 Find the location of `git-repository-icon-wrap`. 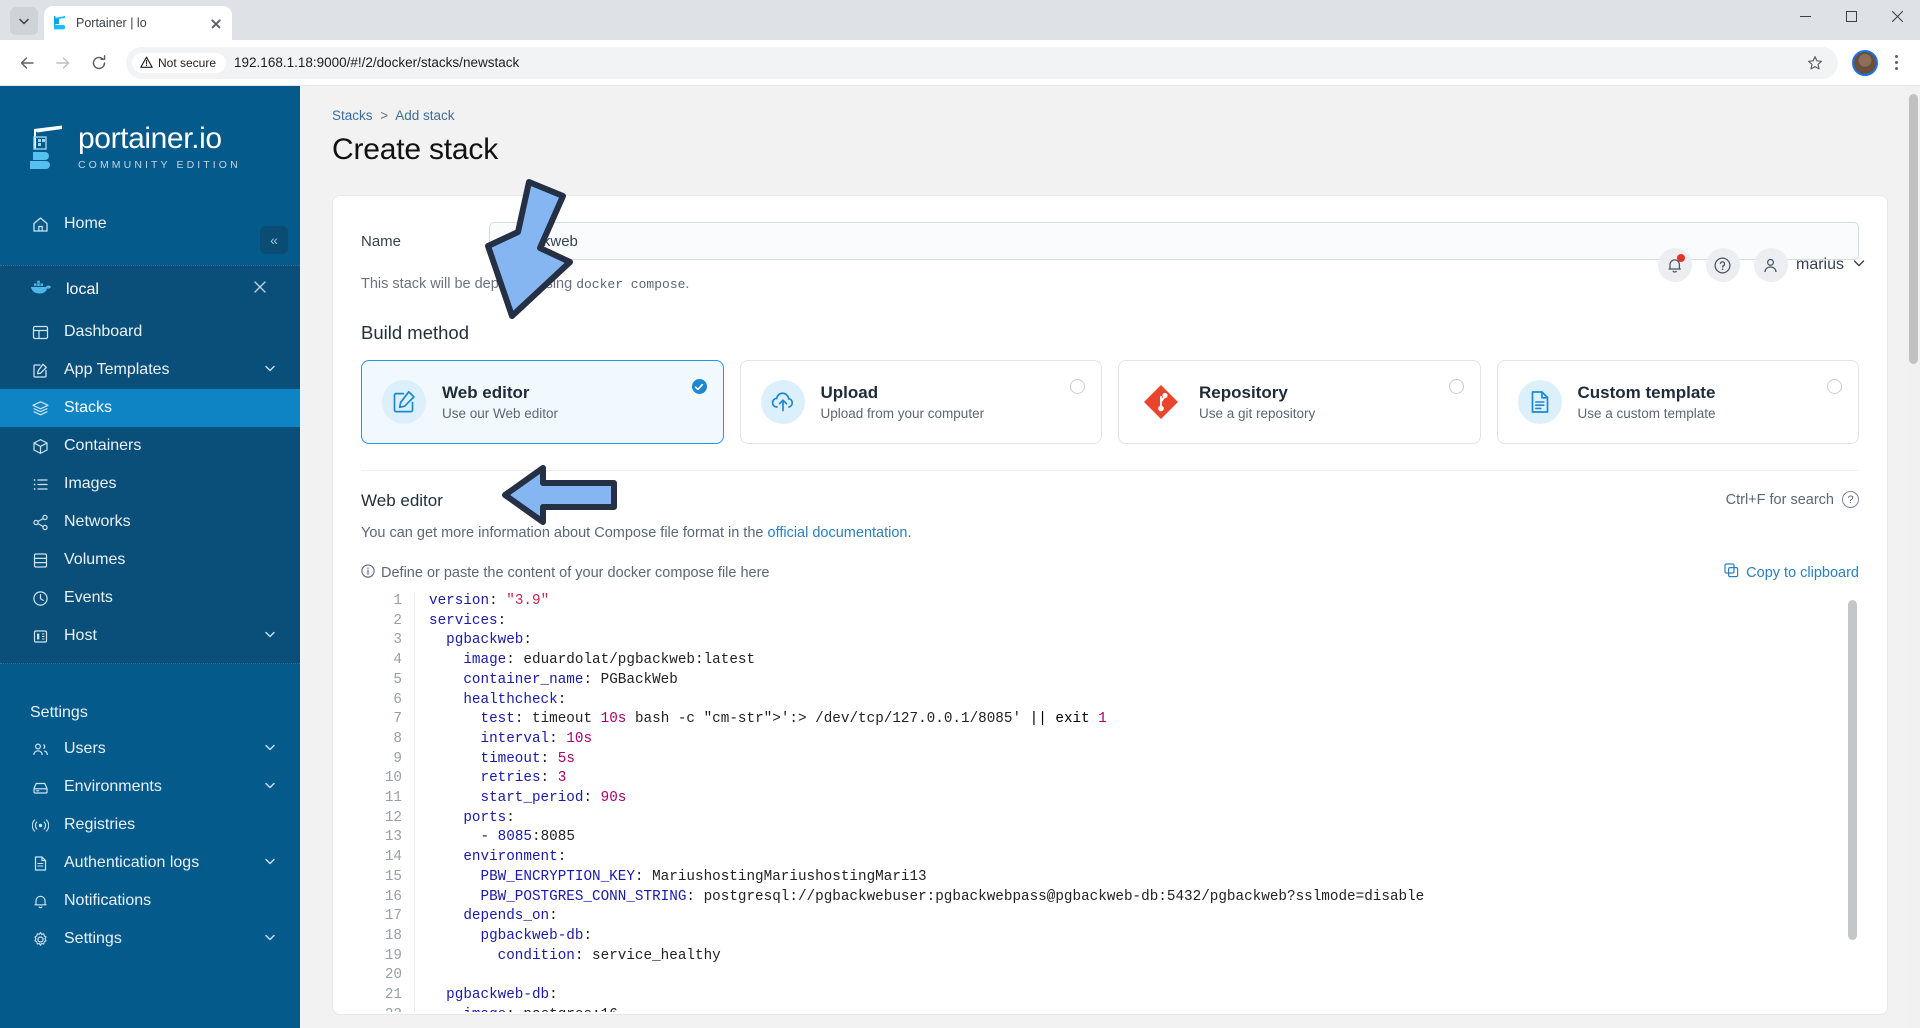

git-repository-icon-wrap is located at coordinates (1161, 402).